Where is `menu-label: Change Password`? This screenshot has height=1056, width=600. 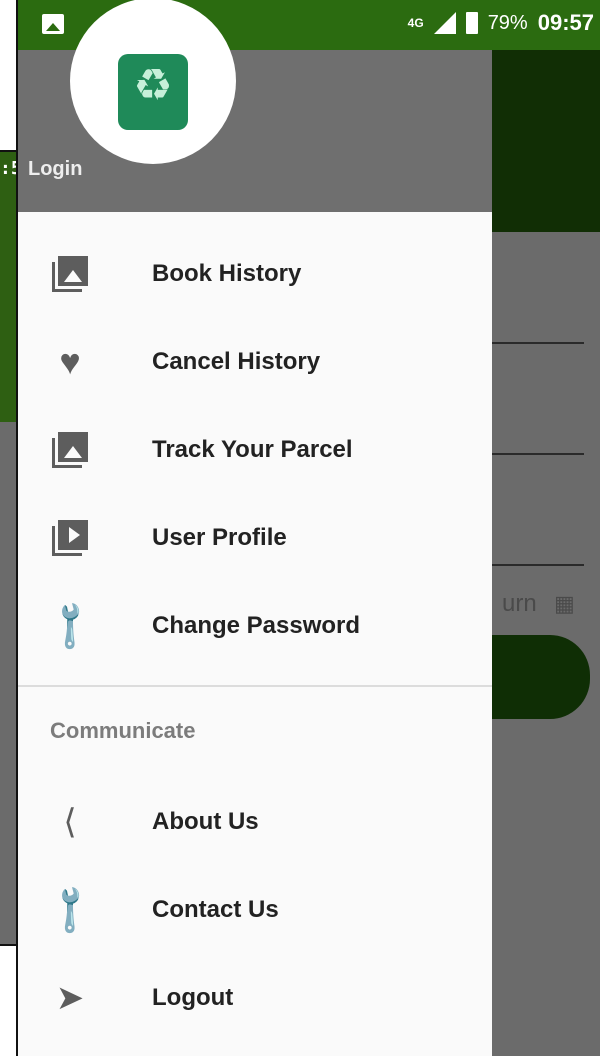 menu-label: Change Password is located at coordinates (256, 625).